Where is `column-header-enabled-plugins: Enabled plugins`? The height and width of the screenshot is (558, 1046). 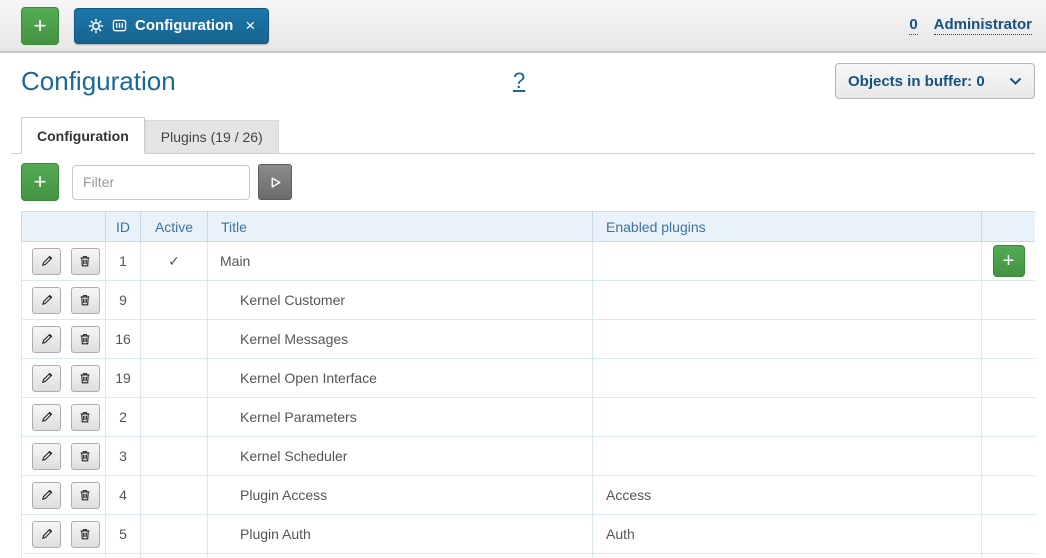
column-header-enabled-plugins: Enabled plugins is located at coordinates (787, 226).